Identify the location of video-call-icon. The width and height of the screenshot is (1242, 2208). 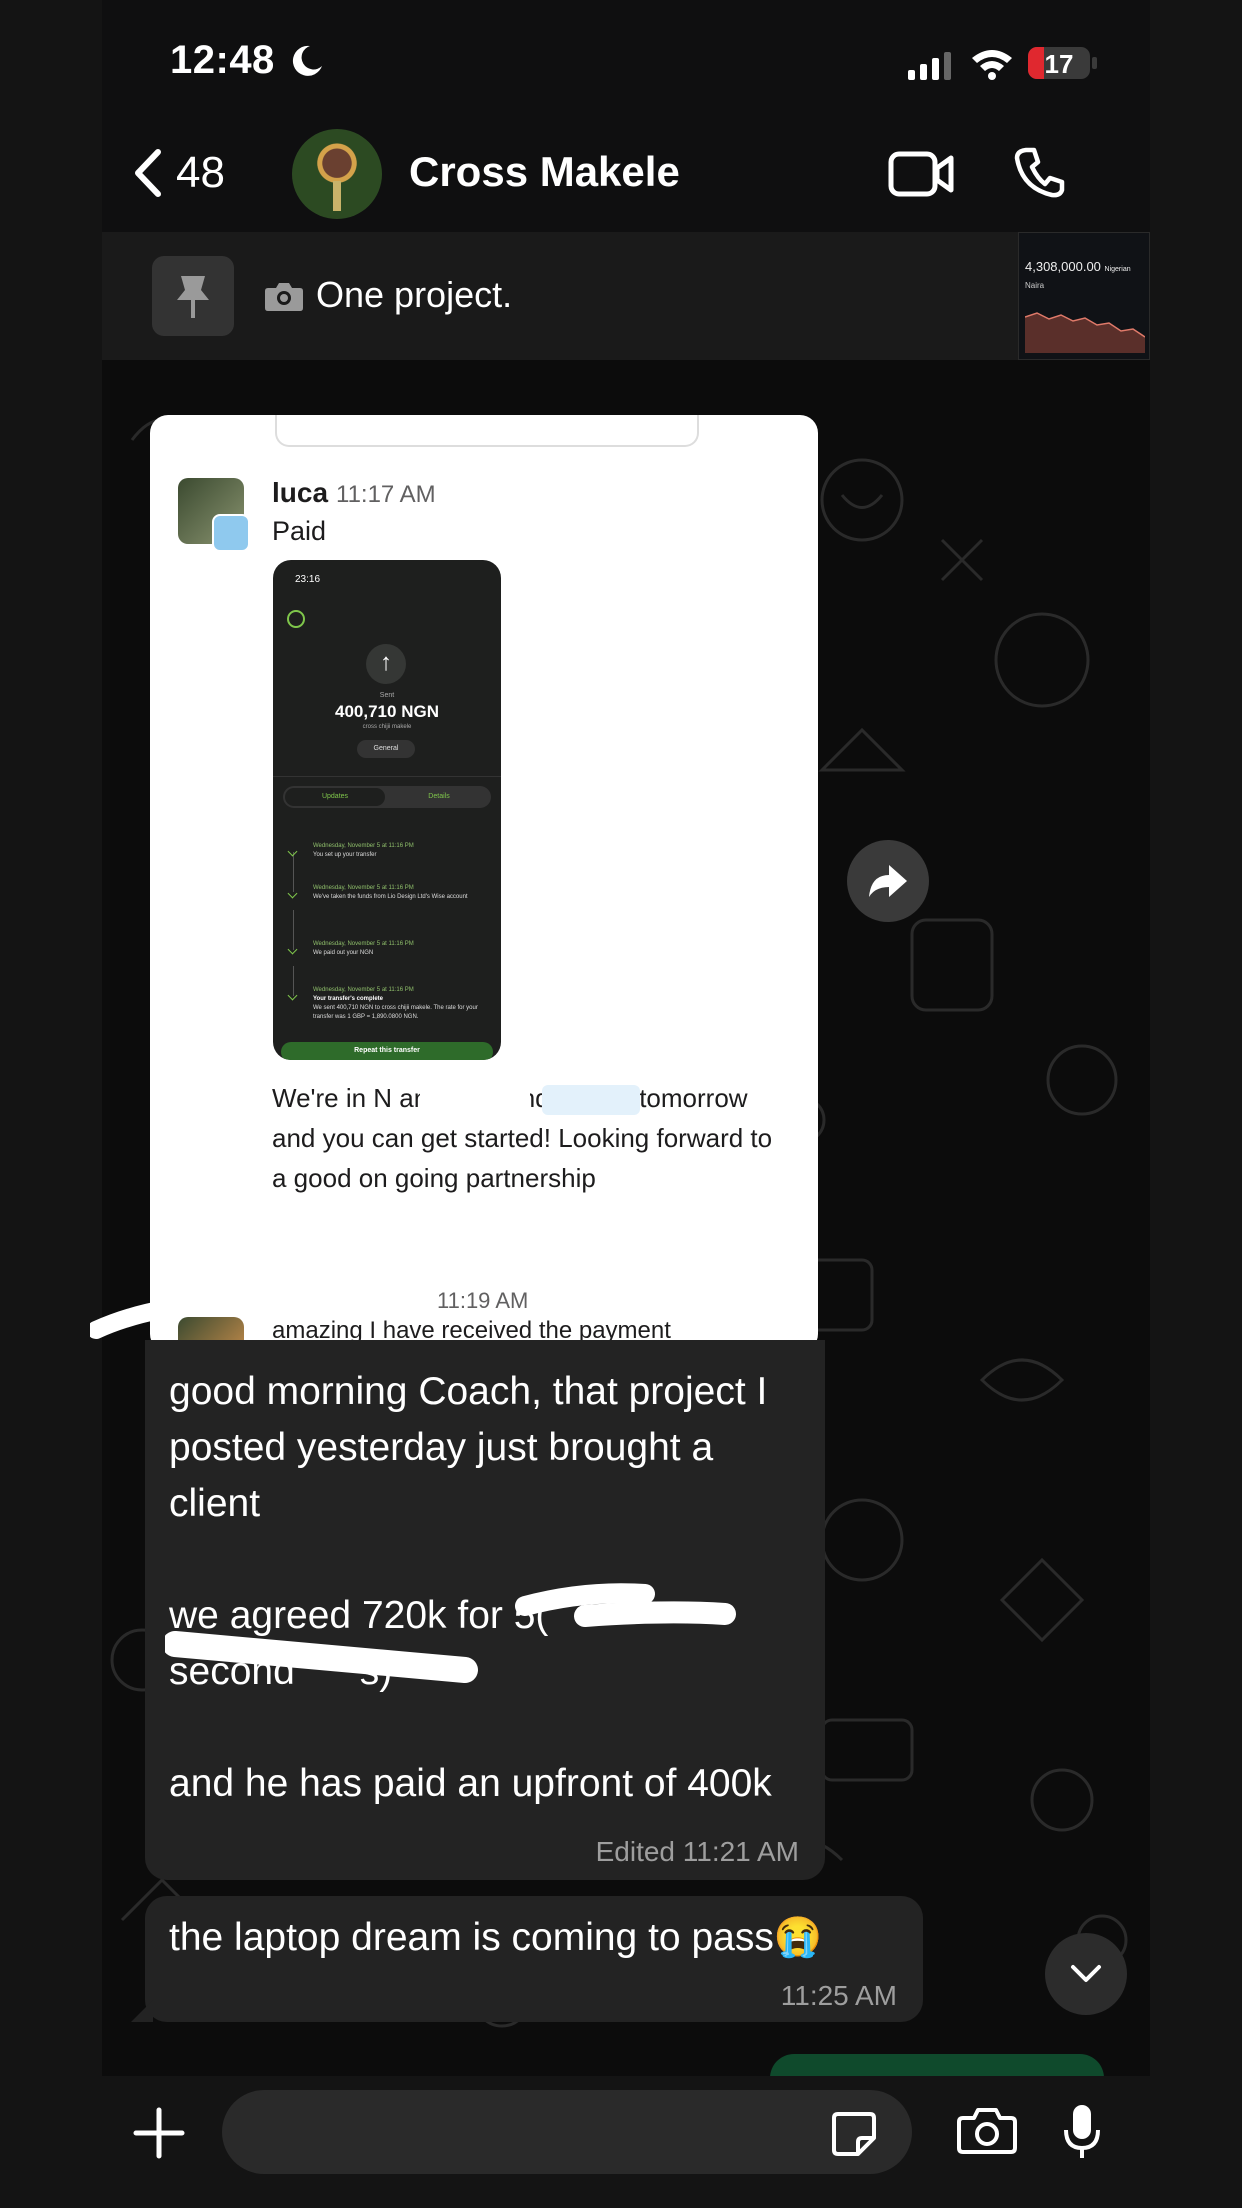
(921, 174).